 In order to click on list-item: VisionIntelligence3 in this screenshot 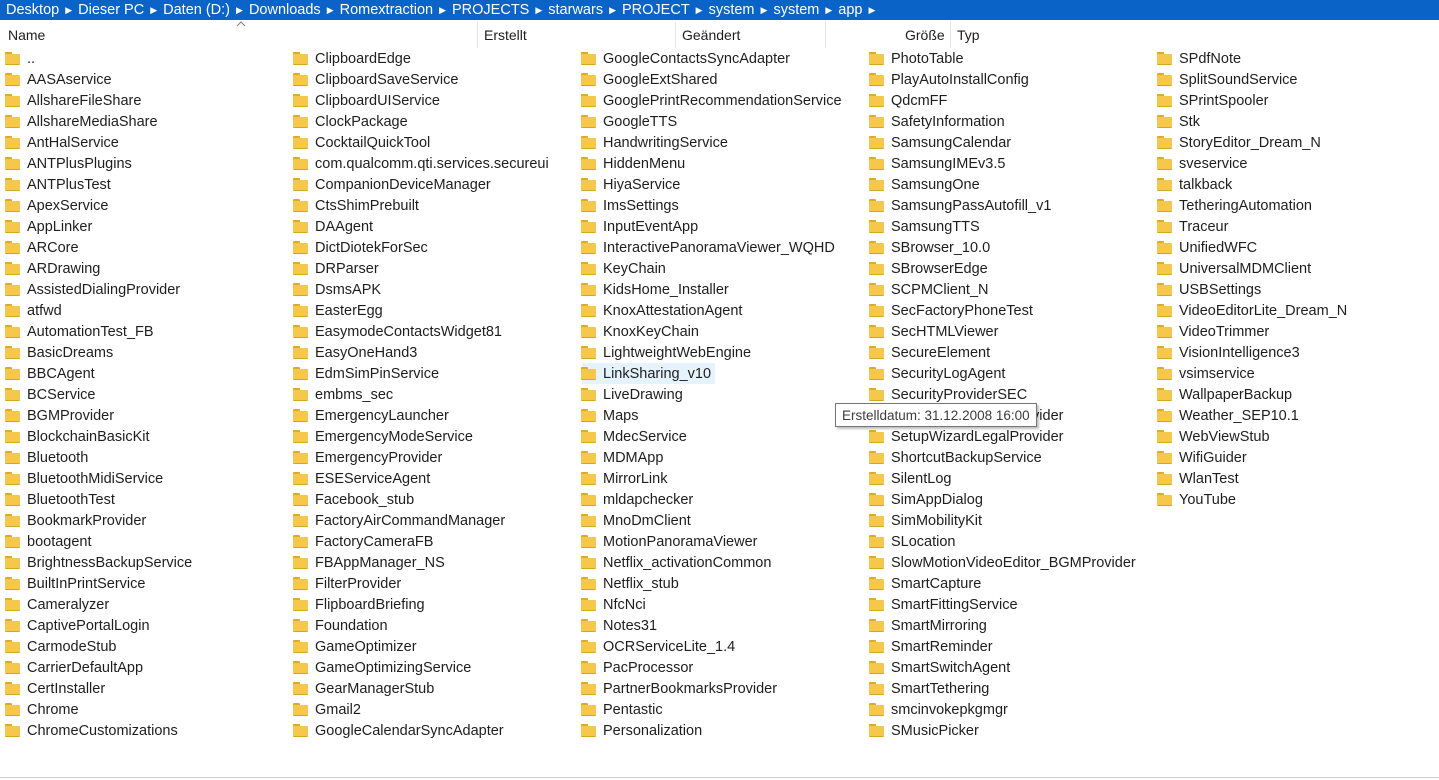, I will do `click(1230, 352)`.